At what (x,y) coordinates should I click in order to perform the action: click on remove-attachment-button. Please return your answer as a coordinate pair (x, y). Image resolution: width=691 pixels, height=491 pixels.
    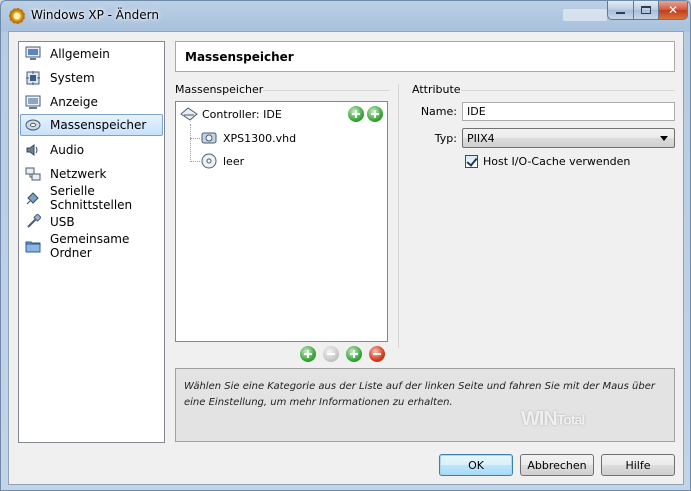
    Looking at the image, I should click on (377, 354).